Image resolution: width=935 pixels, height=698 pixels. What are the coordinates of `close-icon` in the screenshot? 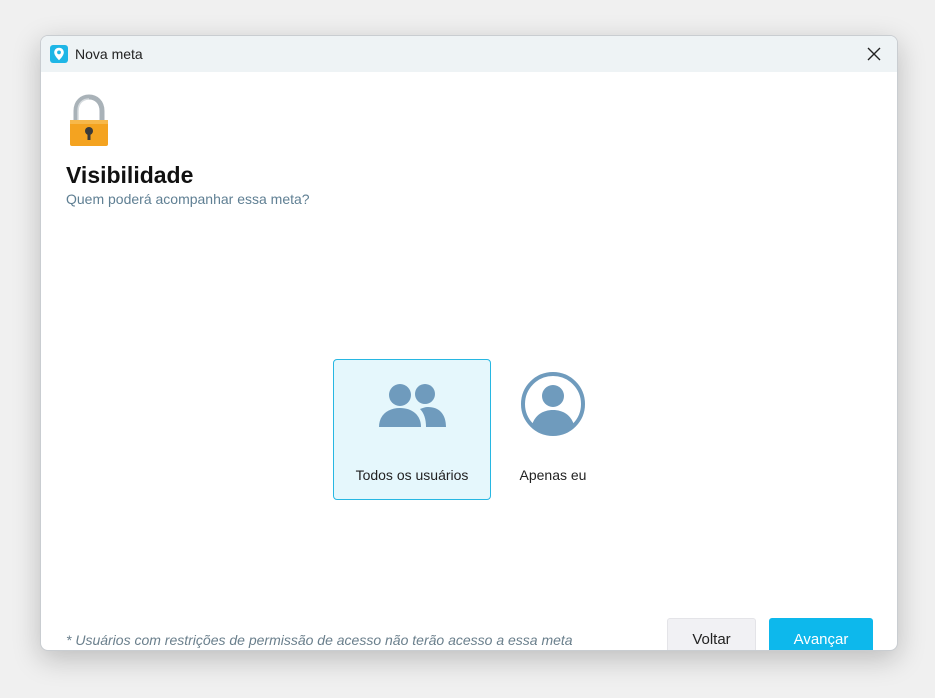 It's located at (874, 54).